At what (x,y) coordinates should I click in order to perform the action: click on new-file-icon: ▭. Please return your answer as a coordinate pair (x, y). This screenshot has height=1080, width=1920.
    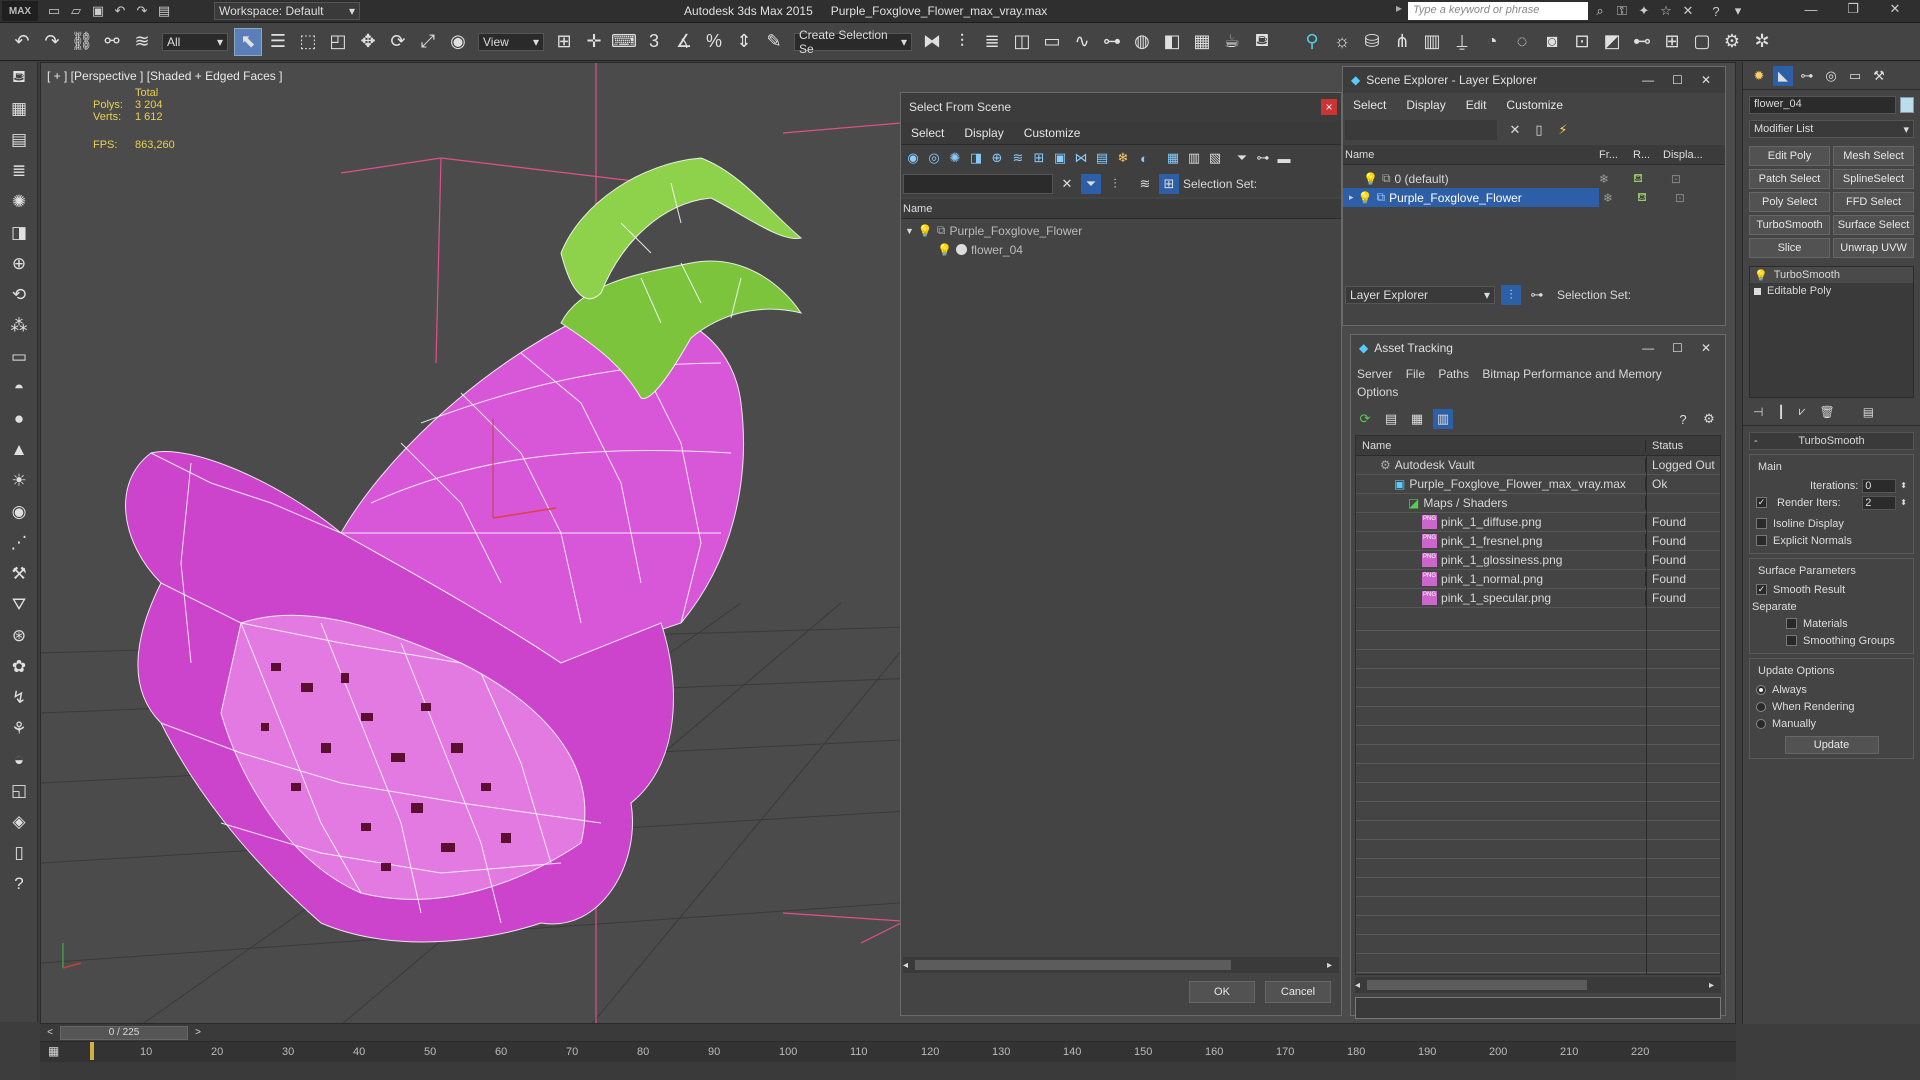
    Looking at the image, I should click on (54, 11).